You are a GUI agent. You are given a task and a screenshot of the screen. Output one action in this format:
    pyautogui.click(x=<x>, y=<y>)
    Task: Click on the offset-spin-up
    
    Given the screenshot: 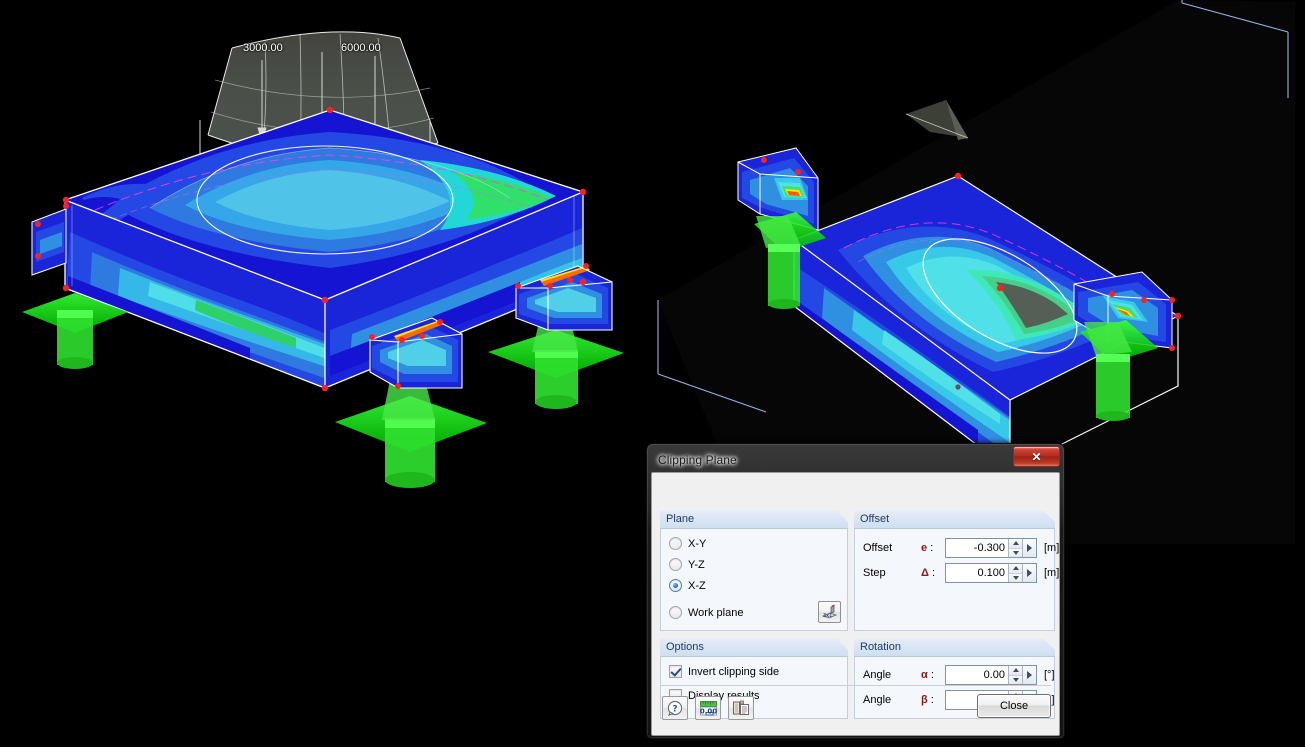 What is the action you would take?
    pyautogui.click(x=1015, y=544)
    